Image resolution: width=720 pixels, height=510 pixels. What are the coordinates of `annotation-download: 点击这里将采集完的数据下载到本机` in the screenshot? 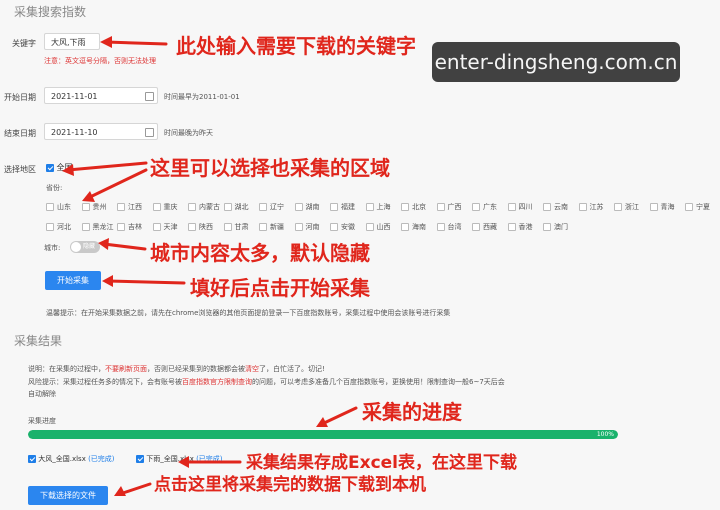 It's located at (290, 485).